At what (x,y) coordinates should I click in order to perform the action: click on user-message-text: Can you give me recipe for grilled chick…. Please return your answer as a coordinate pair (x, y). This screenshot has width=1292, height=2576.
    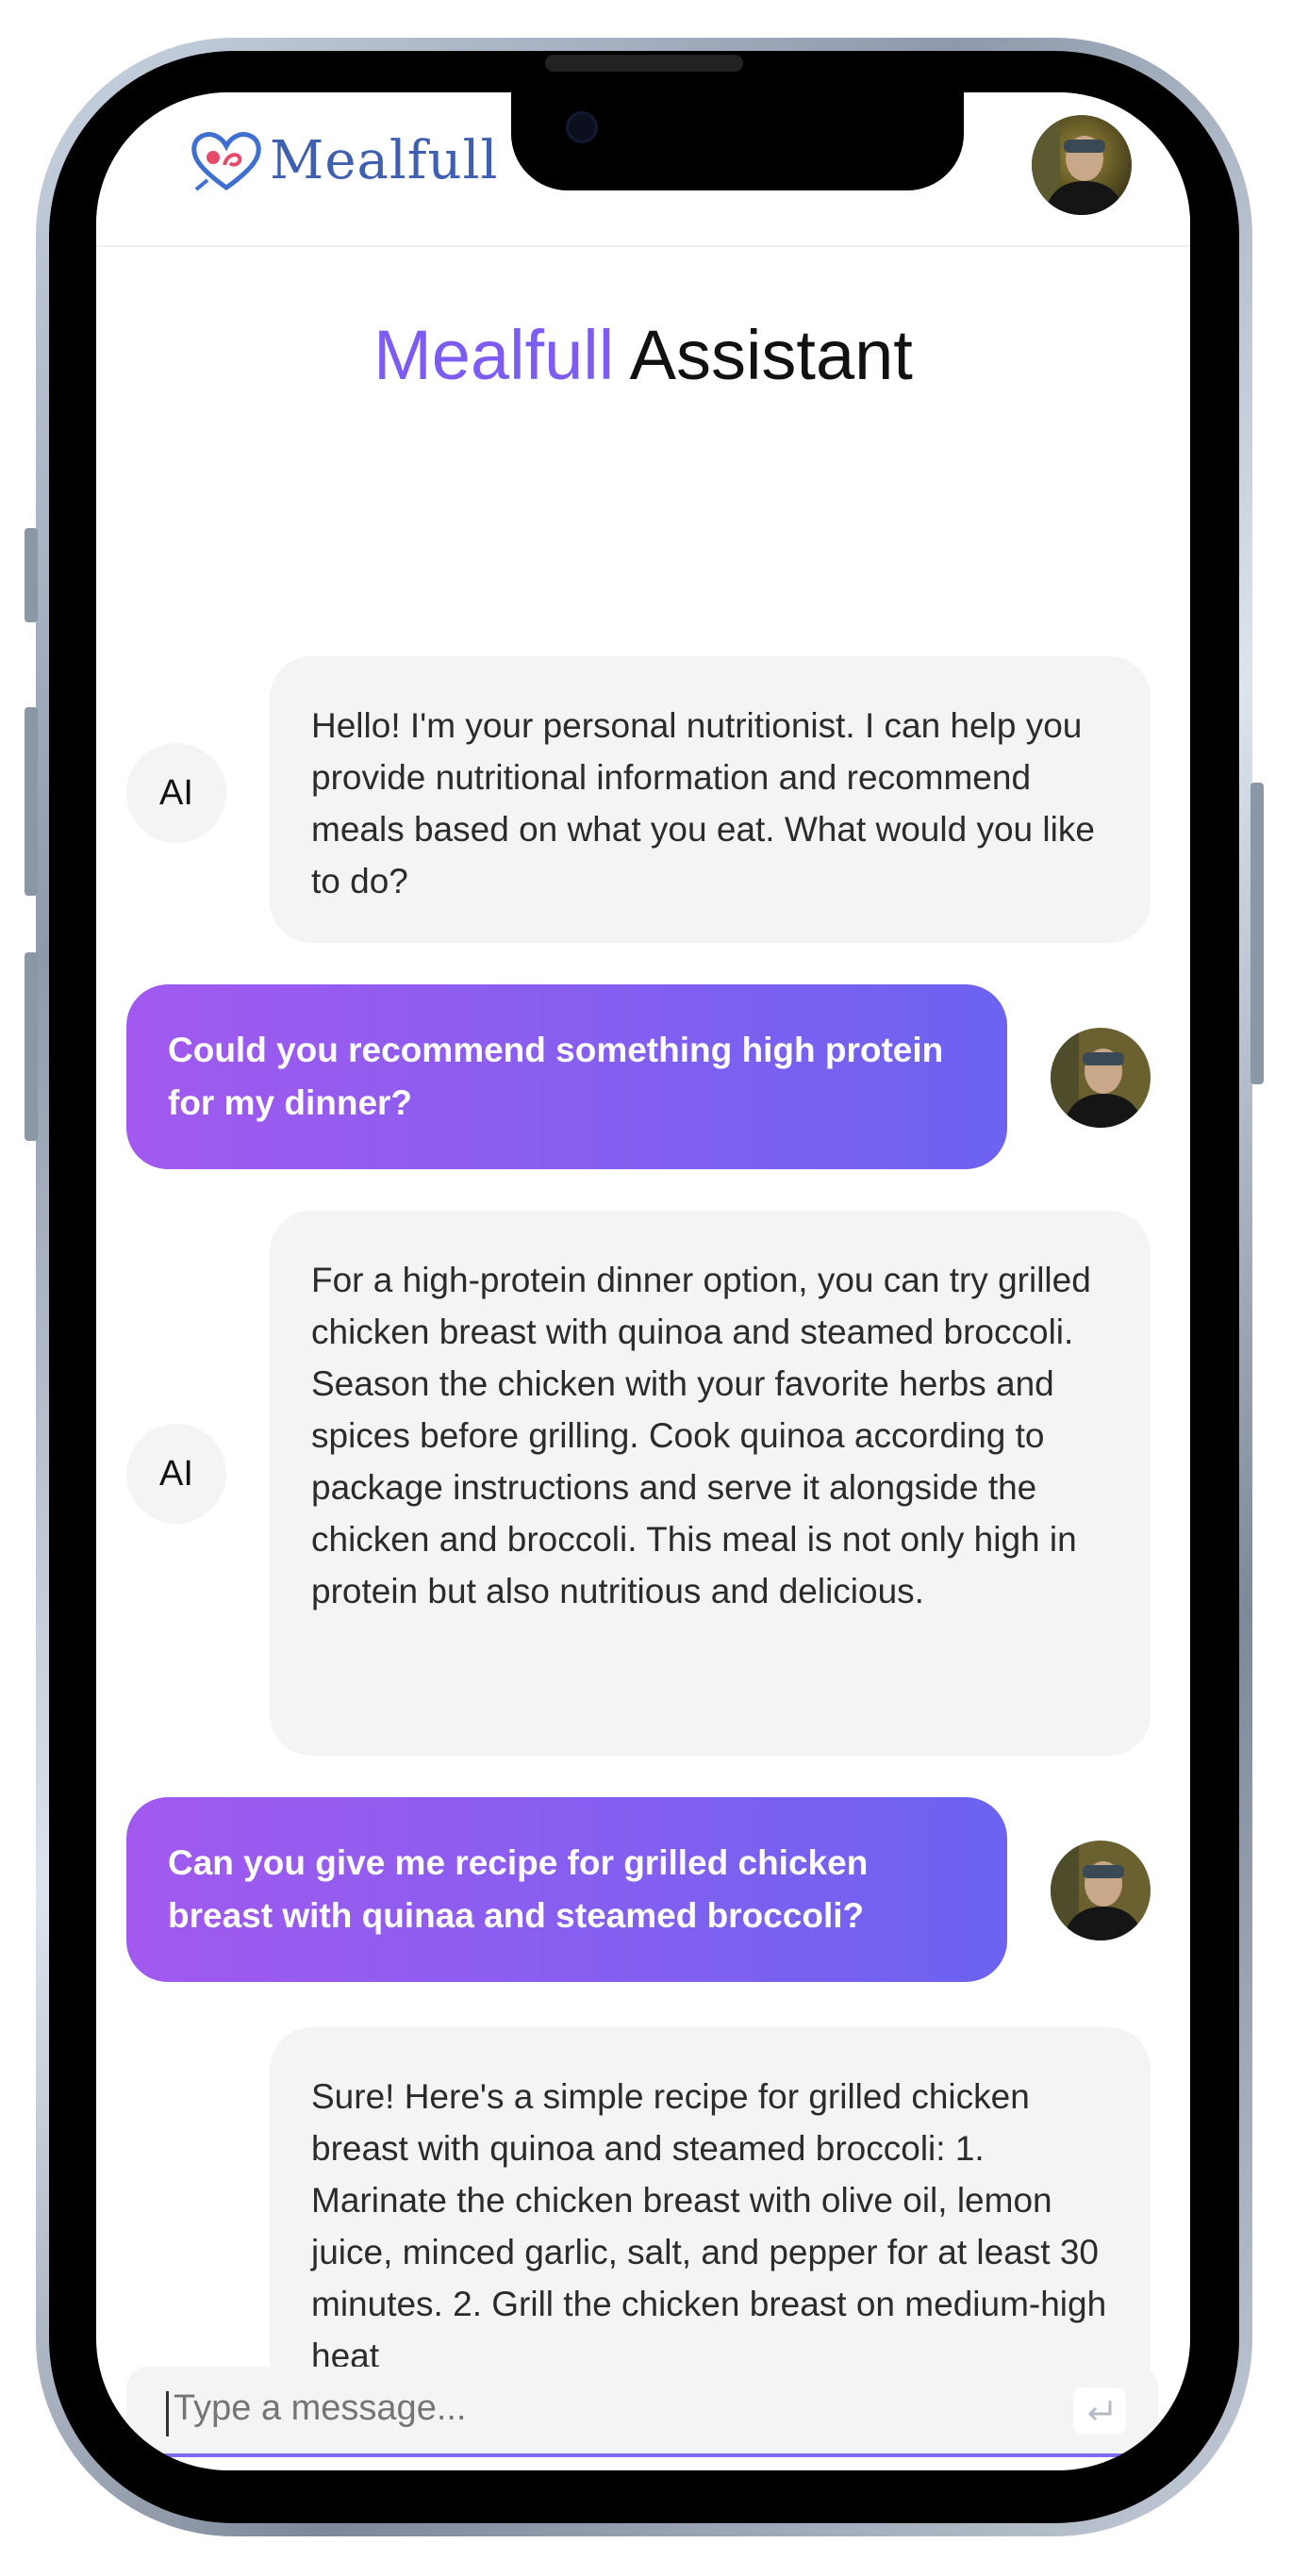
    Looking at the image, I should click on (518, 1889).